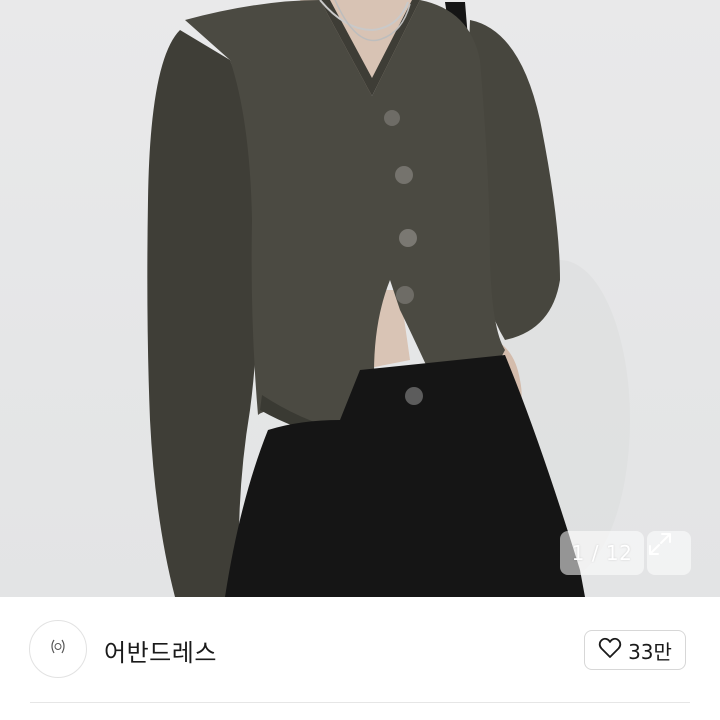 This screenshot has height=720, width=720. What do you see at coordinates (669, 553) in the screenshot?
I see `expand-image-button` at bounding box center [669, 553].